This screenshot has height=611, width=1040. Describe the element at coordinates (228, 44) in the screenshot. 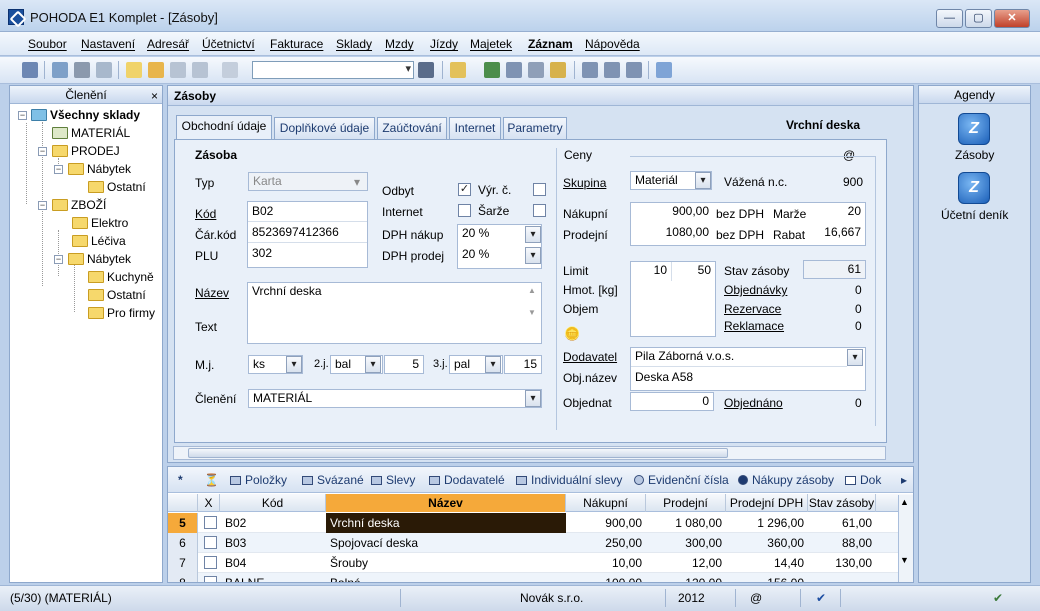

I see `menu-ucetnictvi: Účetnictví` at that location.